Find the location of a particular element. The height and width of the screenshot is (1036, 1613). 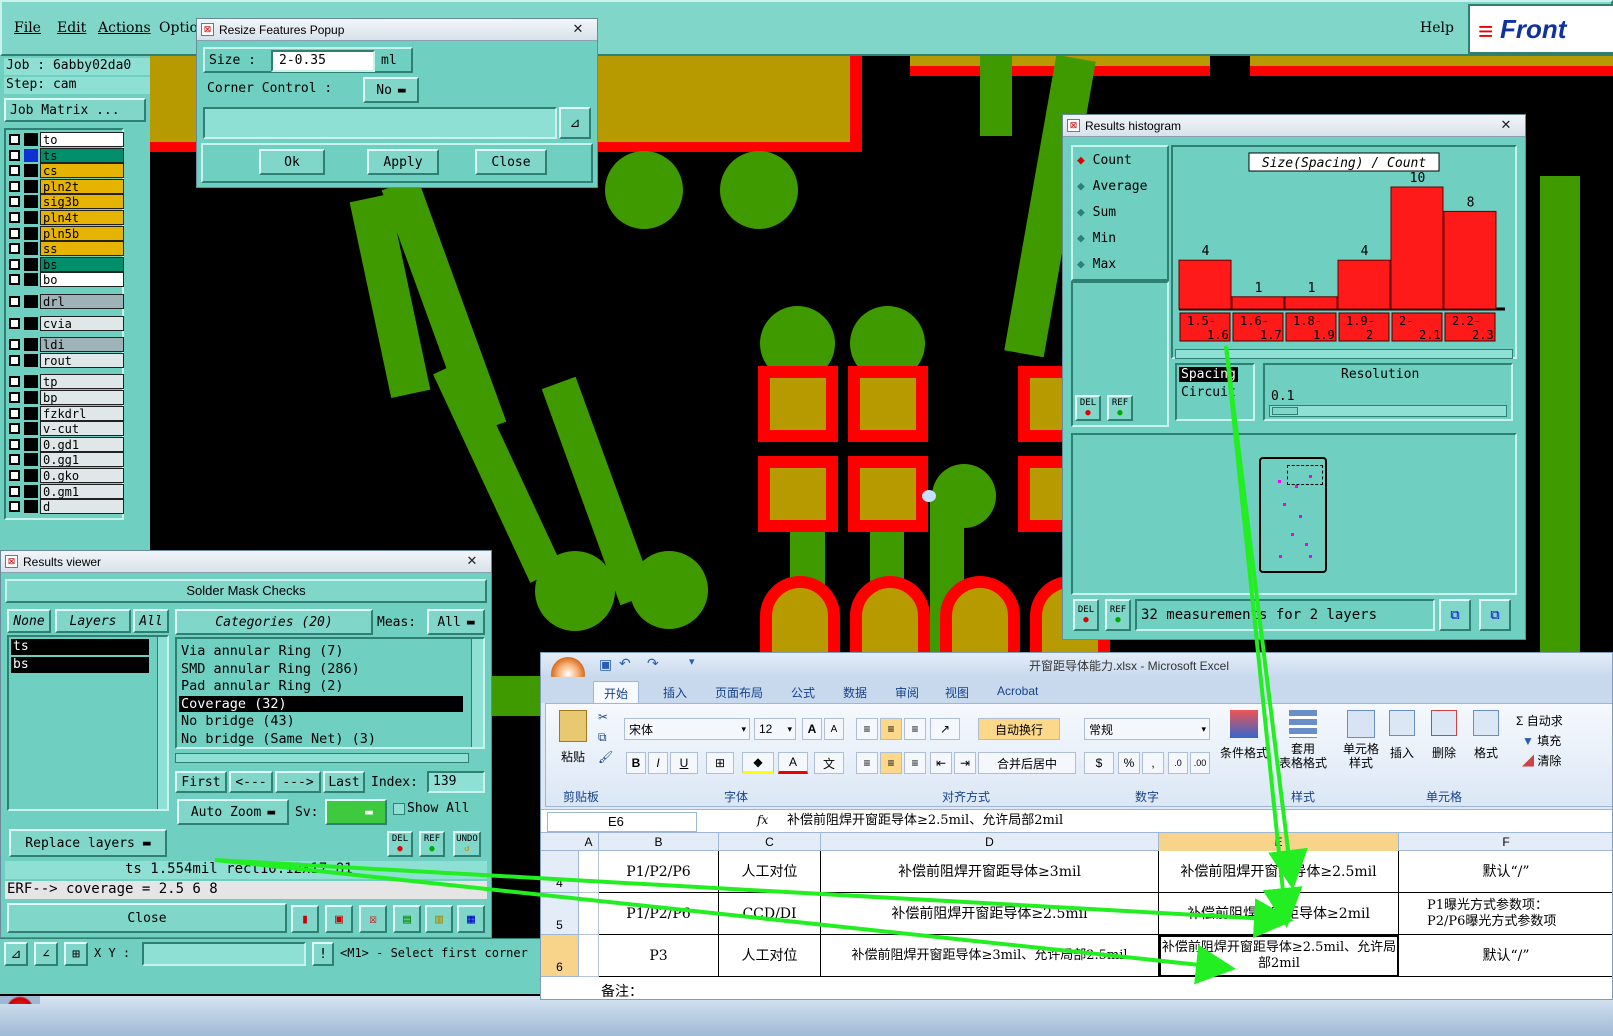

category-scrollbar-h is located at coordinates (322, 758).